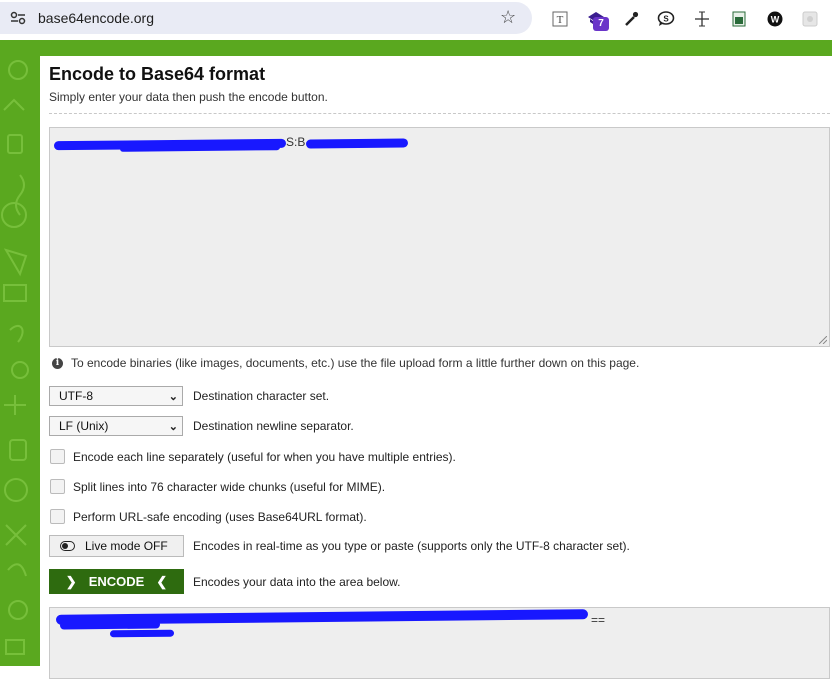 This screenshot has height=679, width=832. What do you see at coordinates (116, 426) in the screenshot?
I see `newline-select: LF (Unix) ⌄` at bounding box center [116, 426].